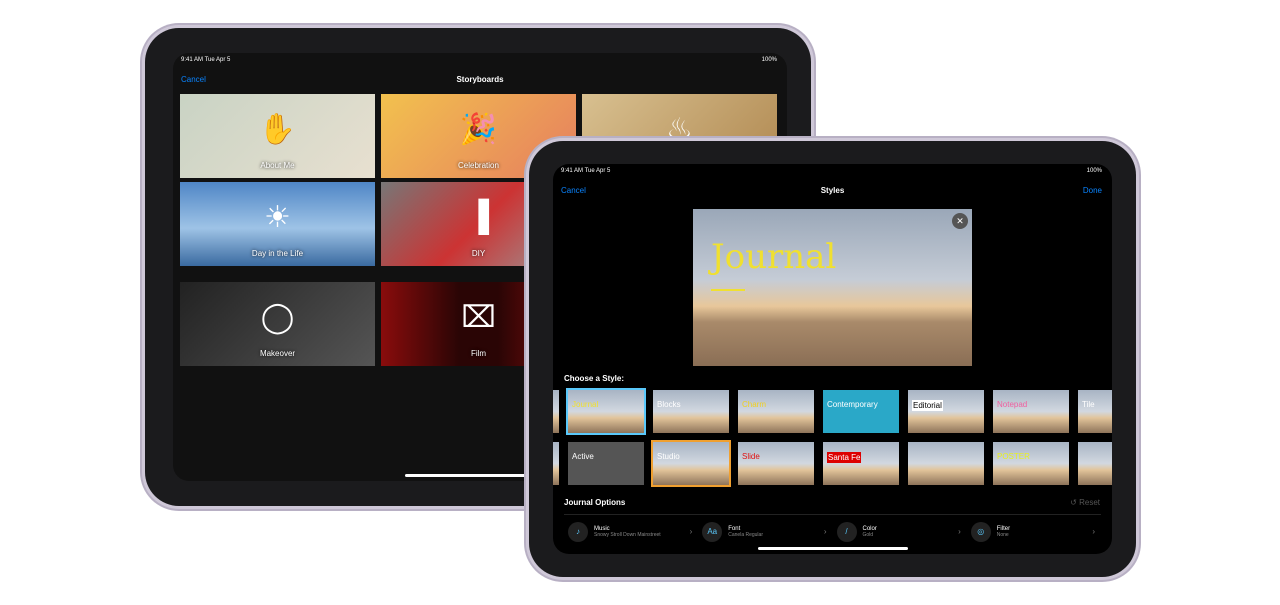  Describe the element at coordinates (852, 404) in the screenshot. I see `style-name: Contemporary` at that location.